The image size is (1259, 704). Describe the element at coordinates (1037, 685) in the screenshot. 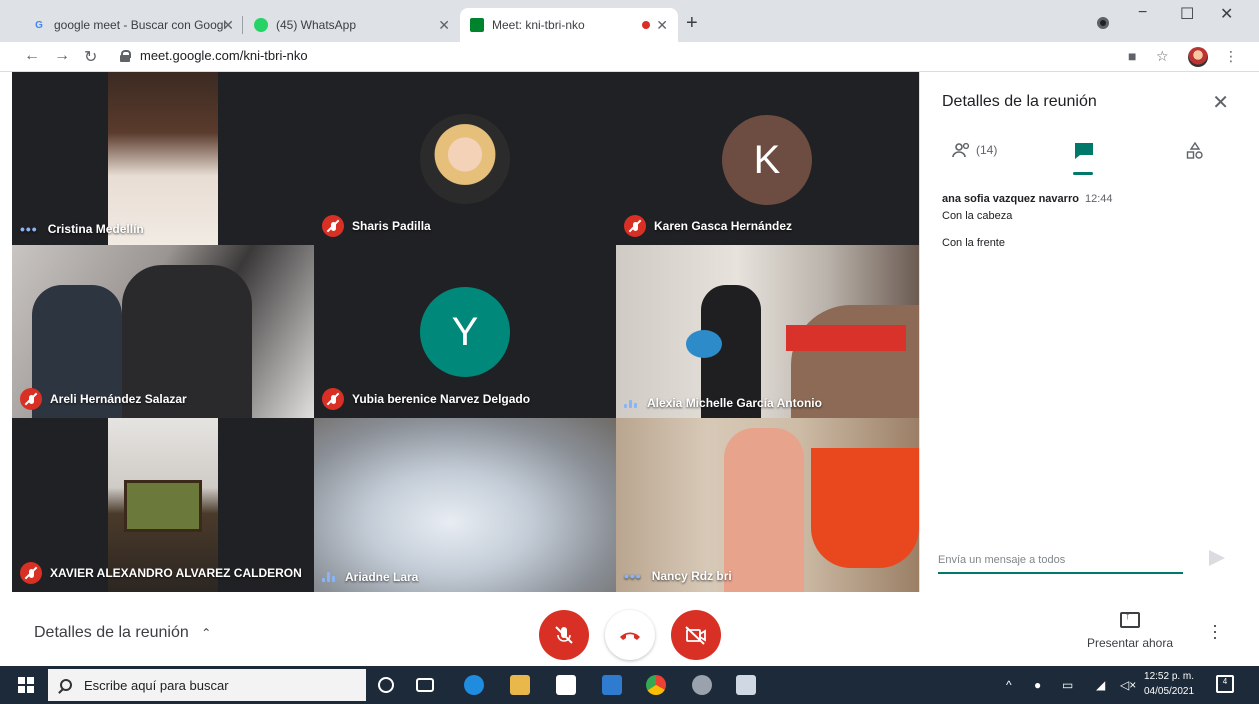

I see `microphone-tray-icon: ●` at that location.